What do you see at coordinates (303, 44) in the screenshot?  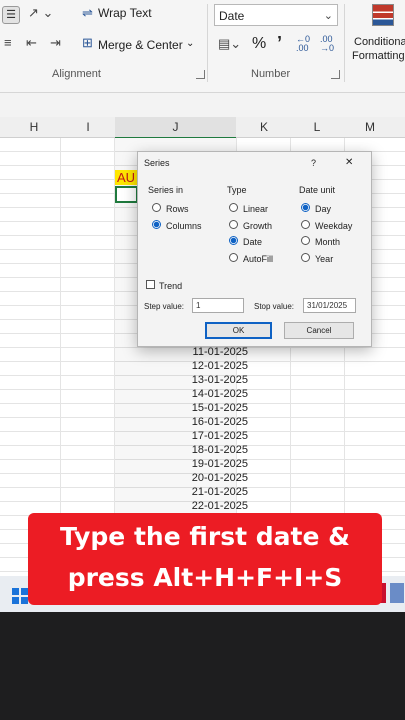 I see `increase-decimal-icon: ←0.00` at bounding box center [303, 44].